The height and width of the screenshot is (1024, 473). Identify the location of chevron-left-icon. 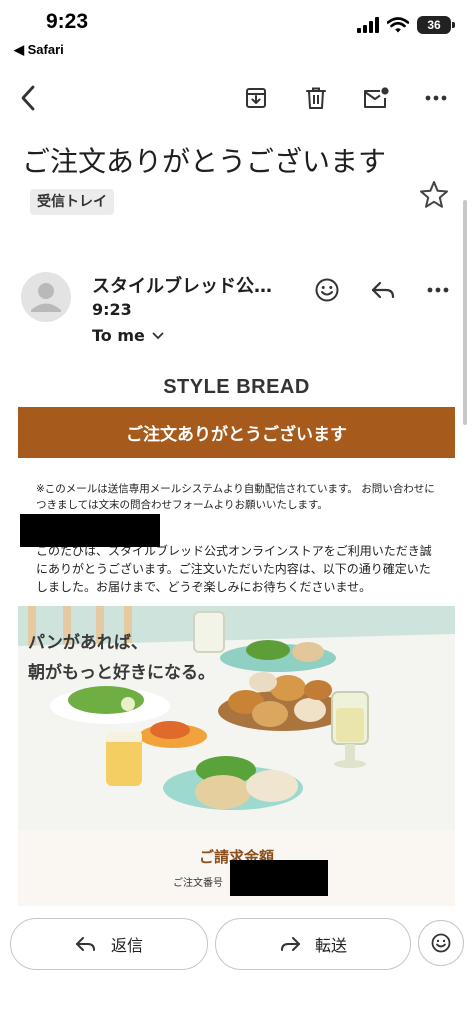
(28, 98).